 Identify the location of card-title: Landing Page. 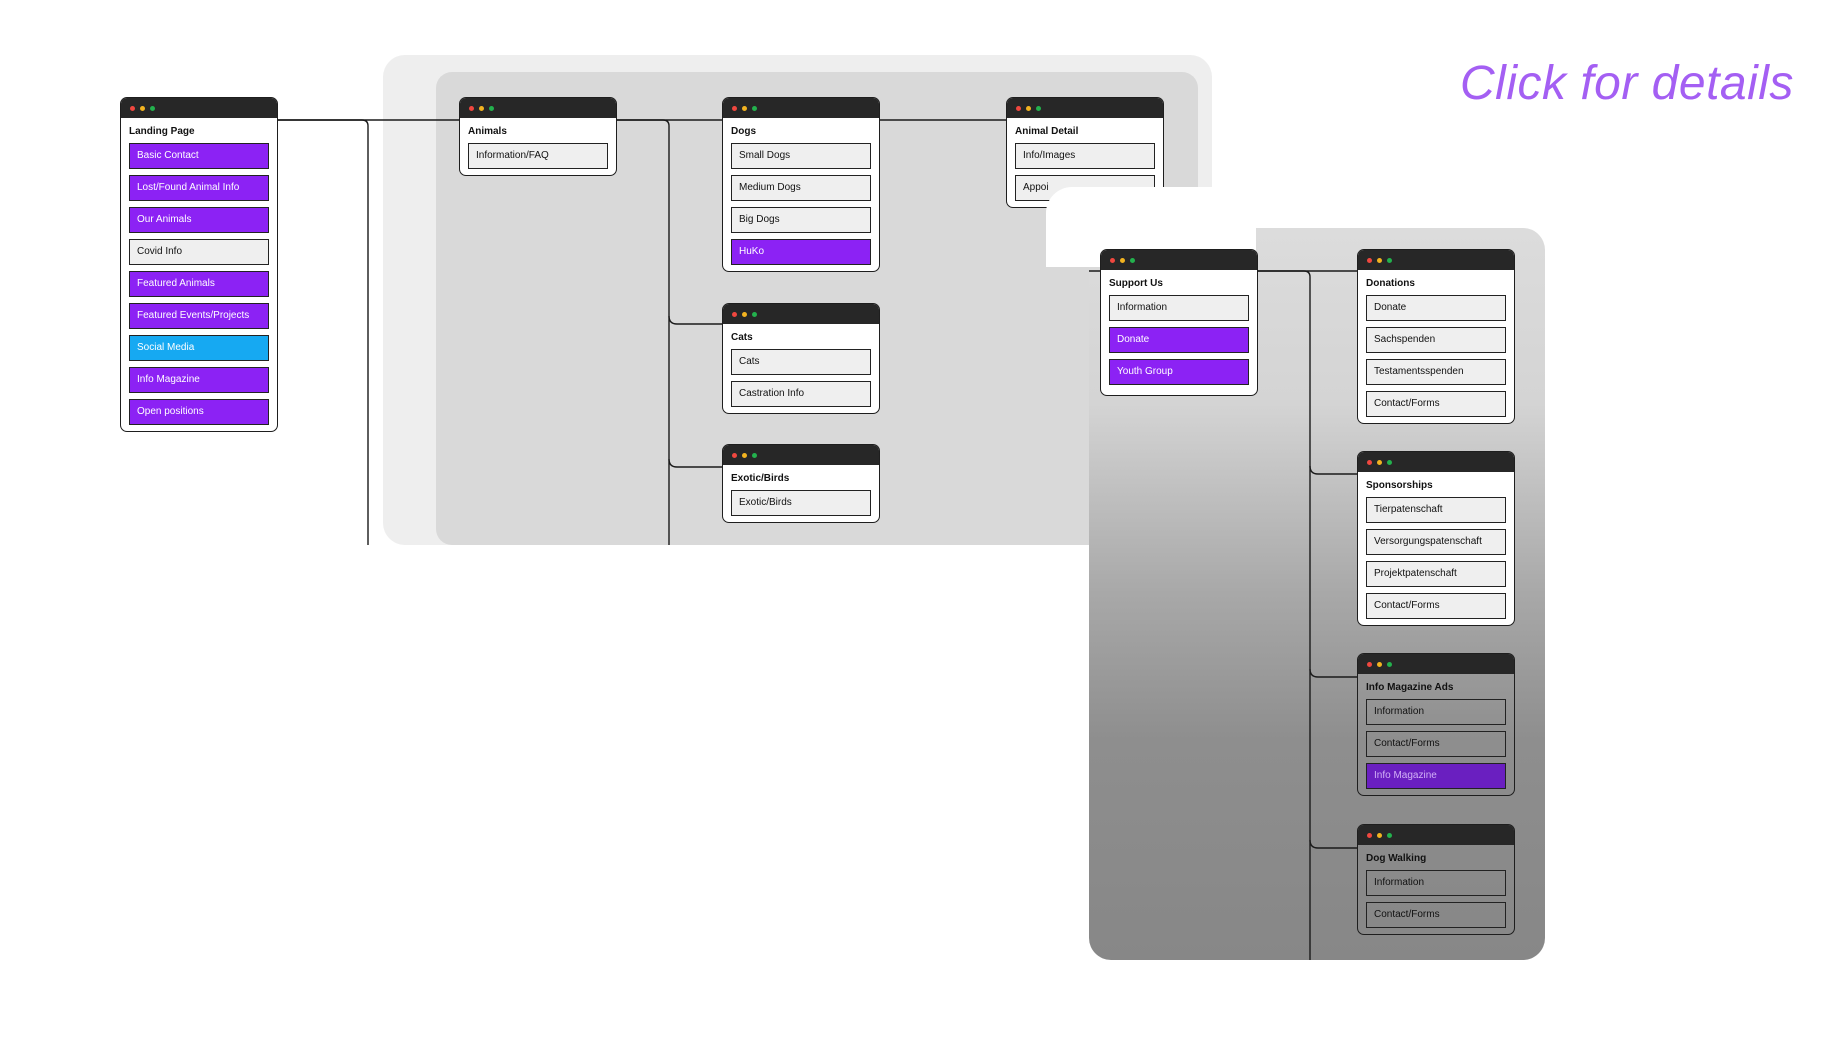
(162, 131).